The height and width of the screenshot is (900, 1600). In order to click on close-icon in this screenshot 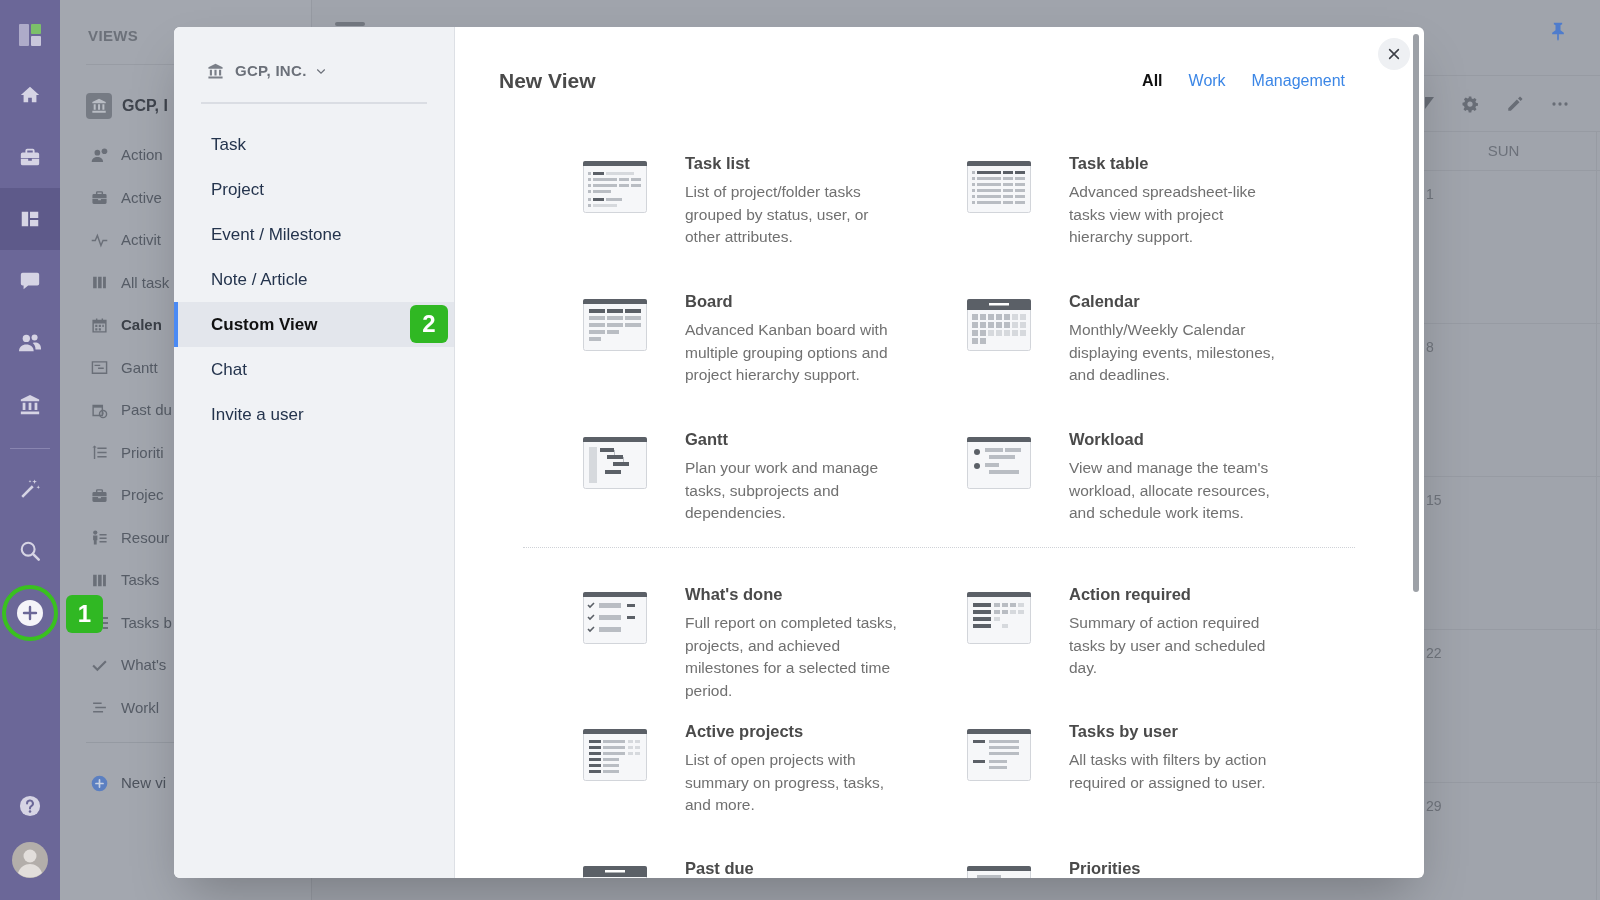, I will do `click(1394, 54)`.